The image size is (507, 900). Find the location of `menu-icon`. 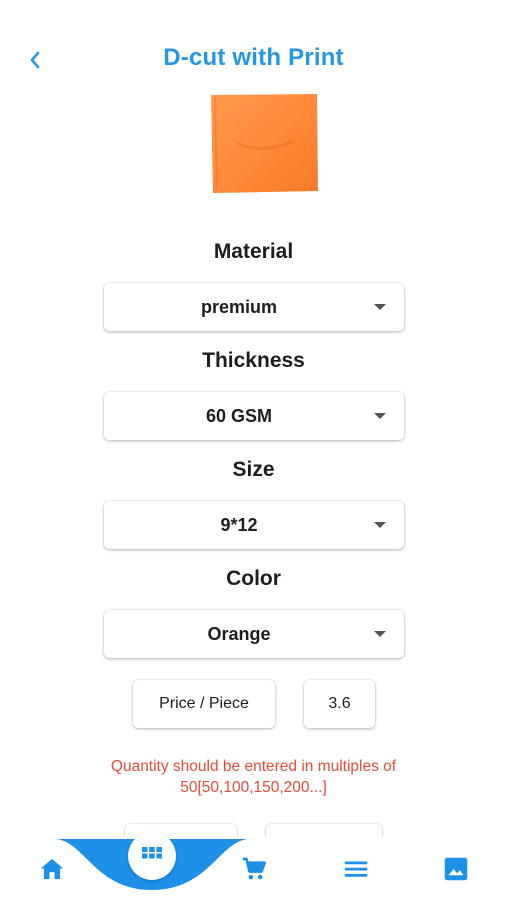

menu-icon is located at coordinates (356, 869).